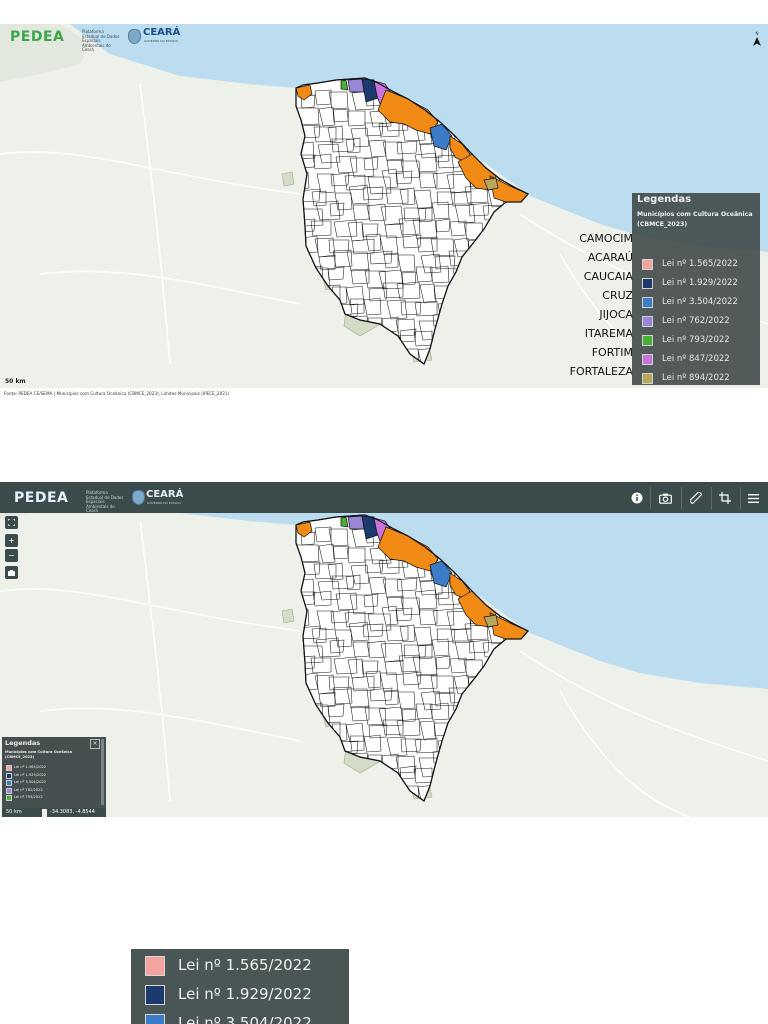  I want to click on fullscreen-icon, so click(11, 522).